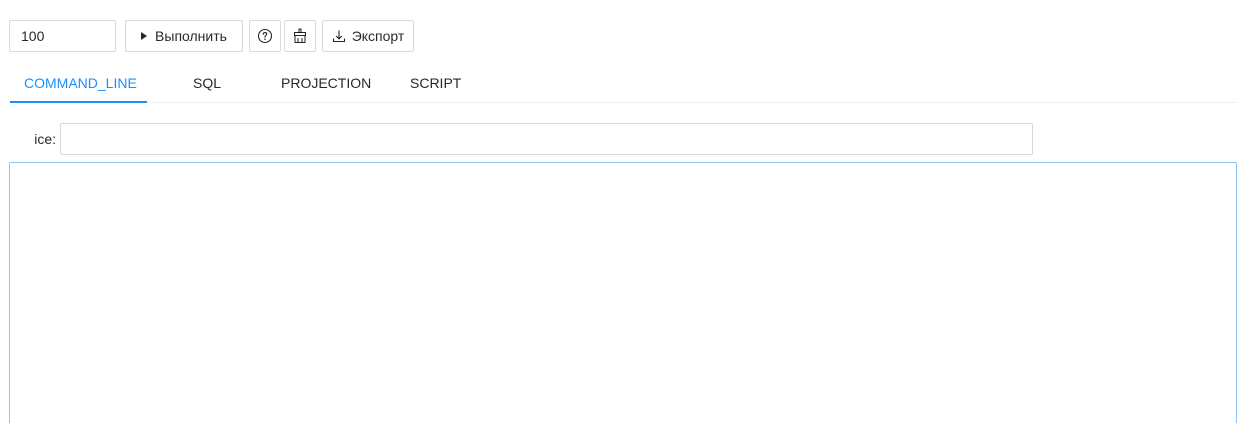  Describe the element at coordinates (339, 36) in the screenshot. I see `download-icon` at that location.